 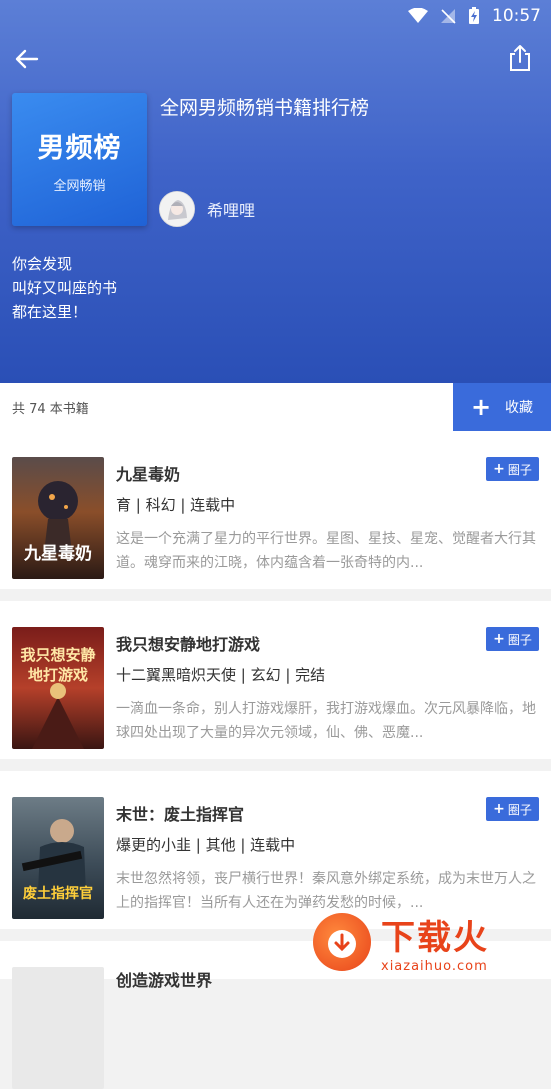 What do you see at coordinates (519, 408) in the screenshot?
I see `collect-label: 收藏` at bounding box center [519, 408].